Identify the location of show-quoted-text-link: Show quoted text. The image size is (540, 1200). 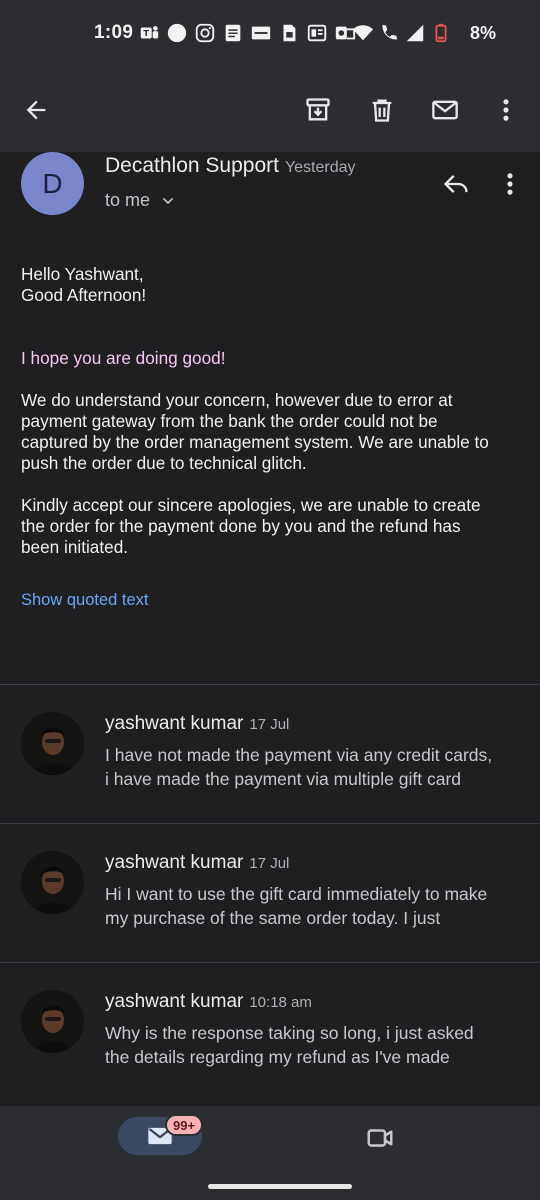
(85, 600).